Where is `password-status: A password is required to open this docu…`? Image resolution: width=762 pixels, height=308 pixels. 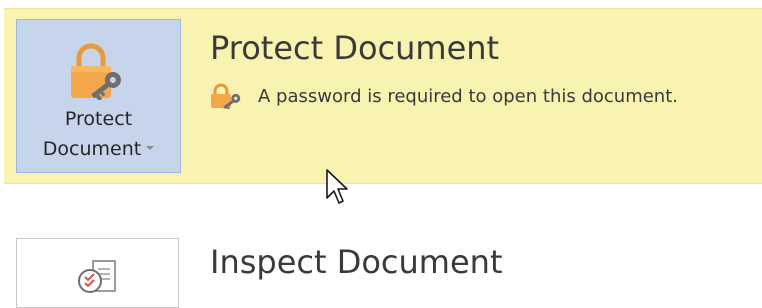 password-status: A password is required to open this docu… is located at coordinates (444, 96).